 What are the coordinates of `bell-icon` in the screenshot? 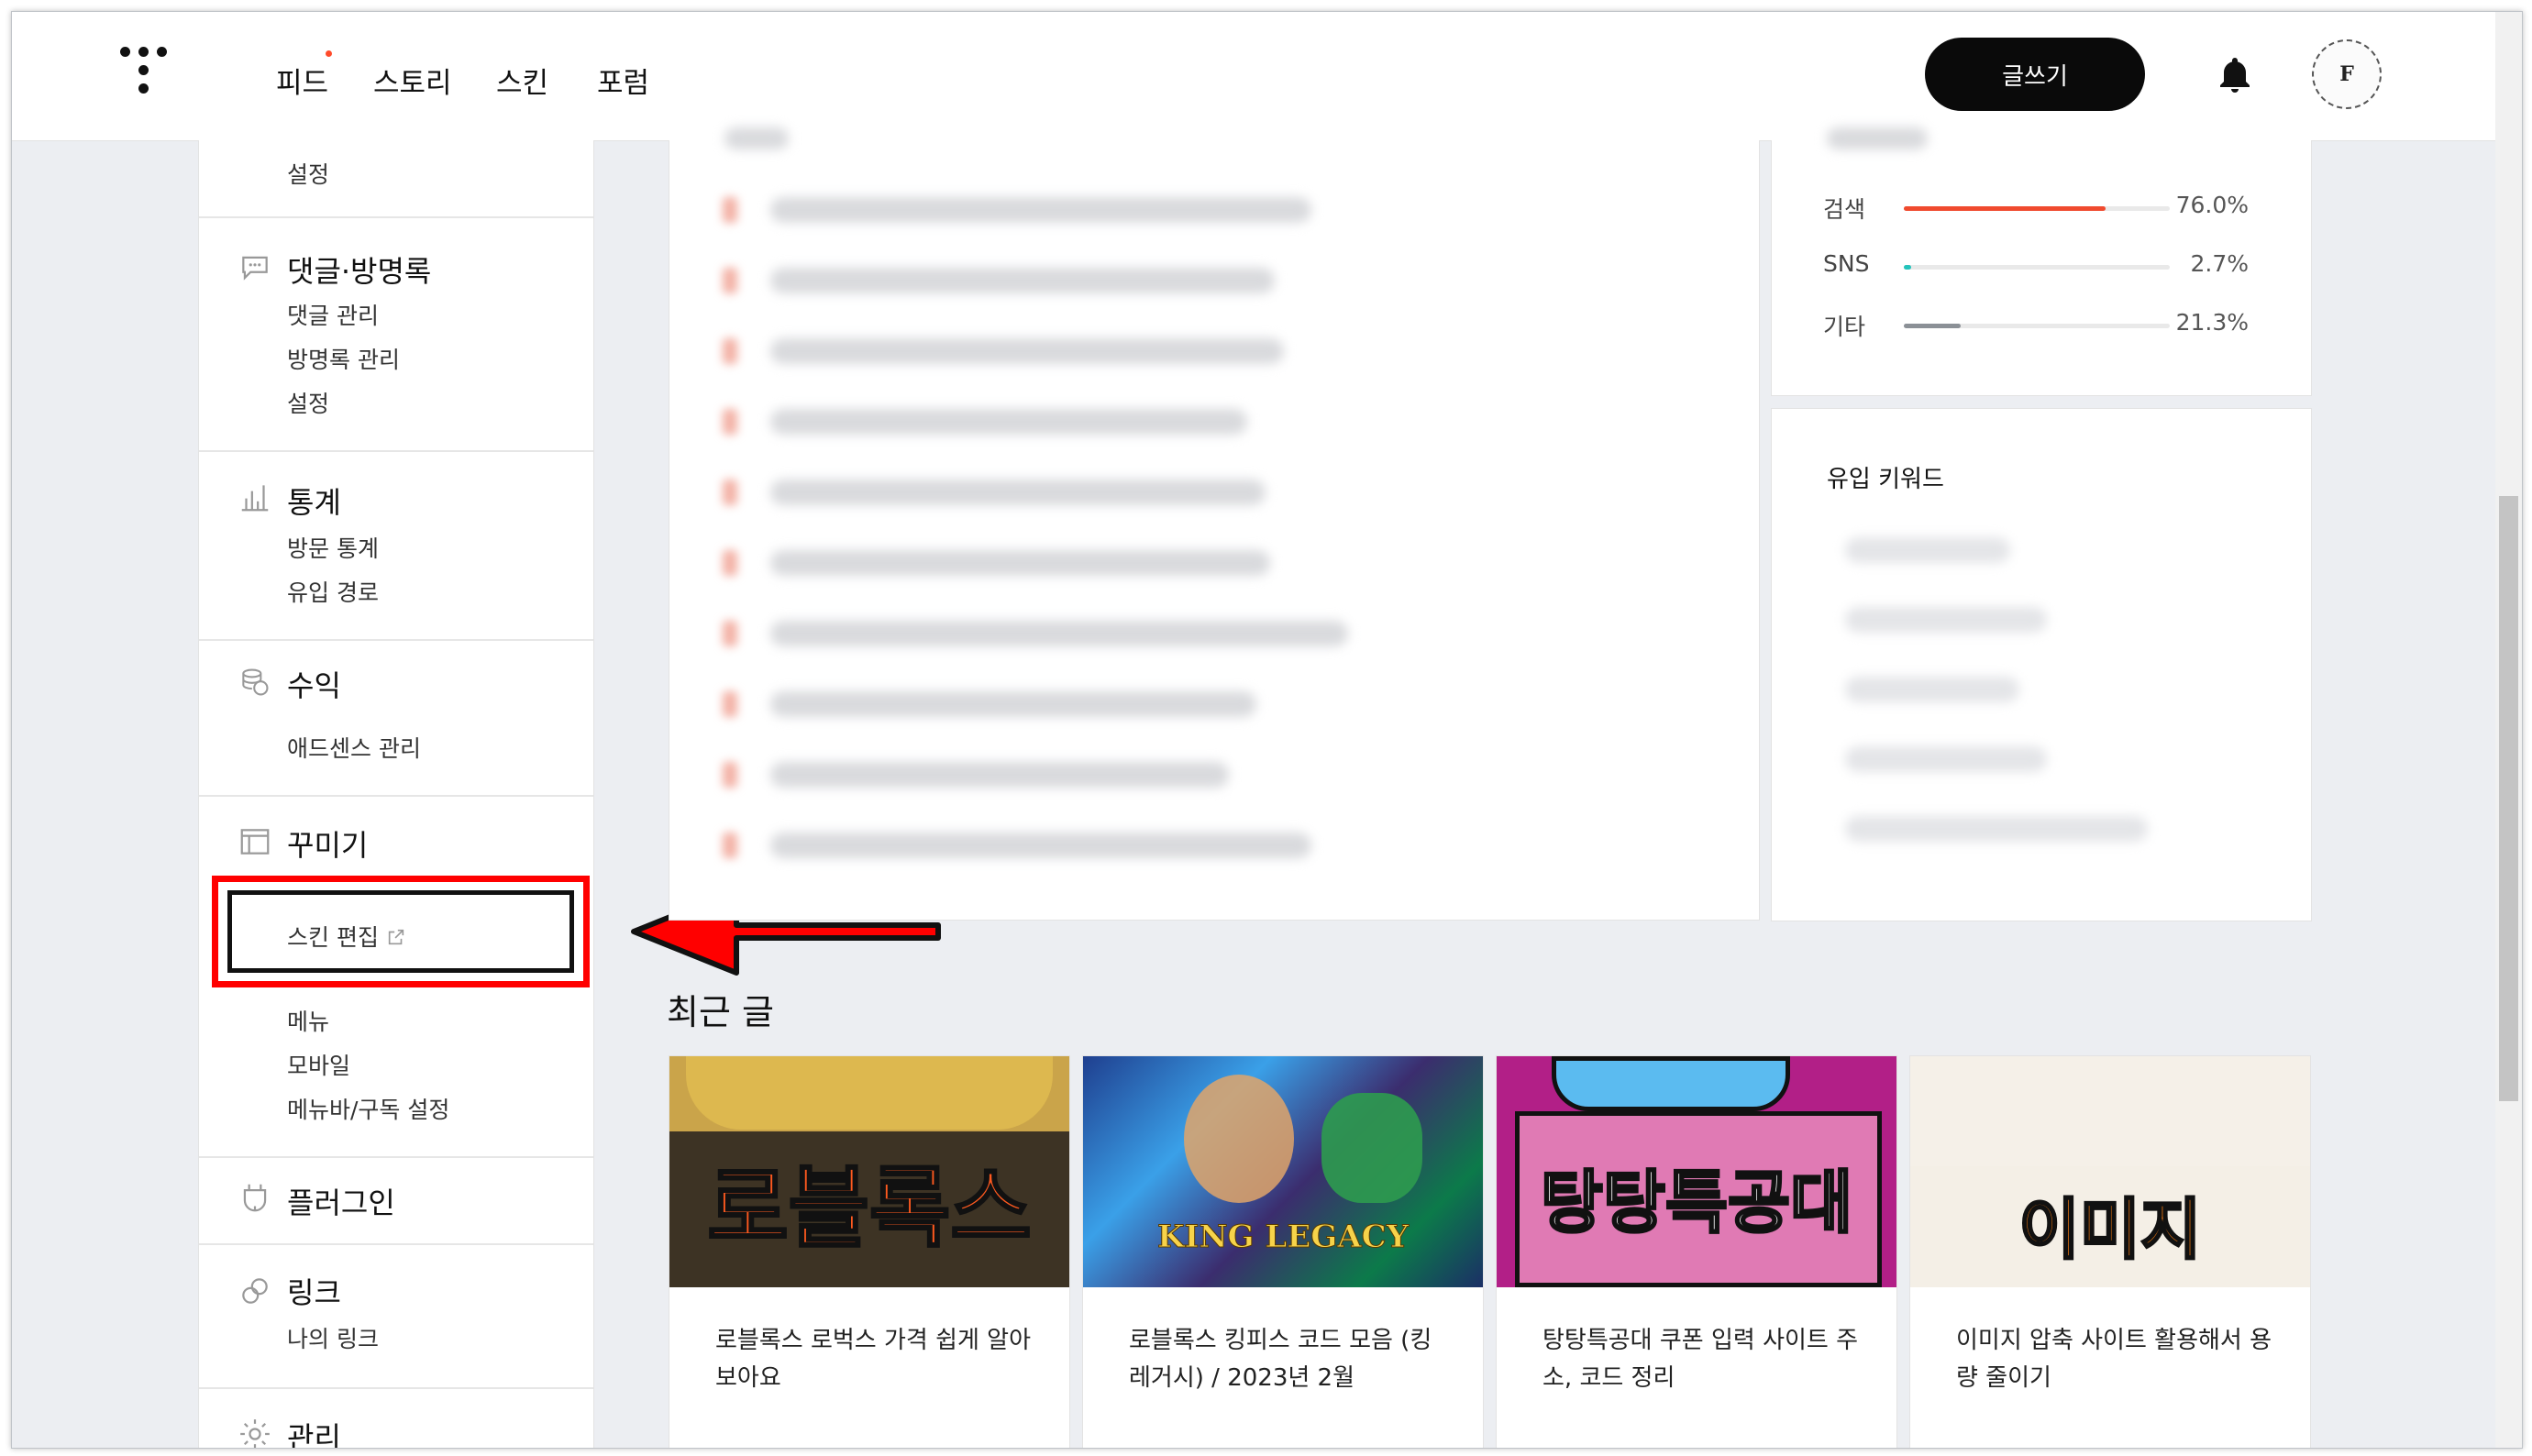 It's located at (2235, 76).